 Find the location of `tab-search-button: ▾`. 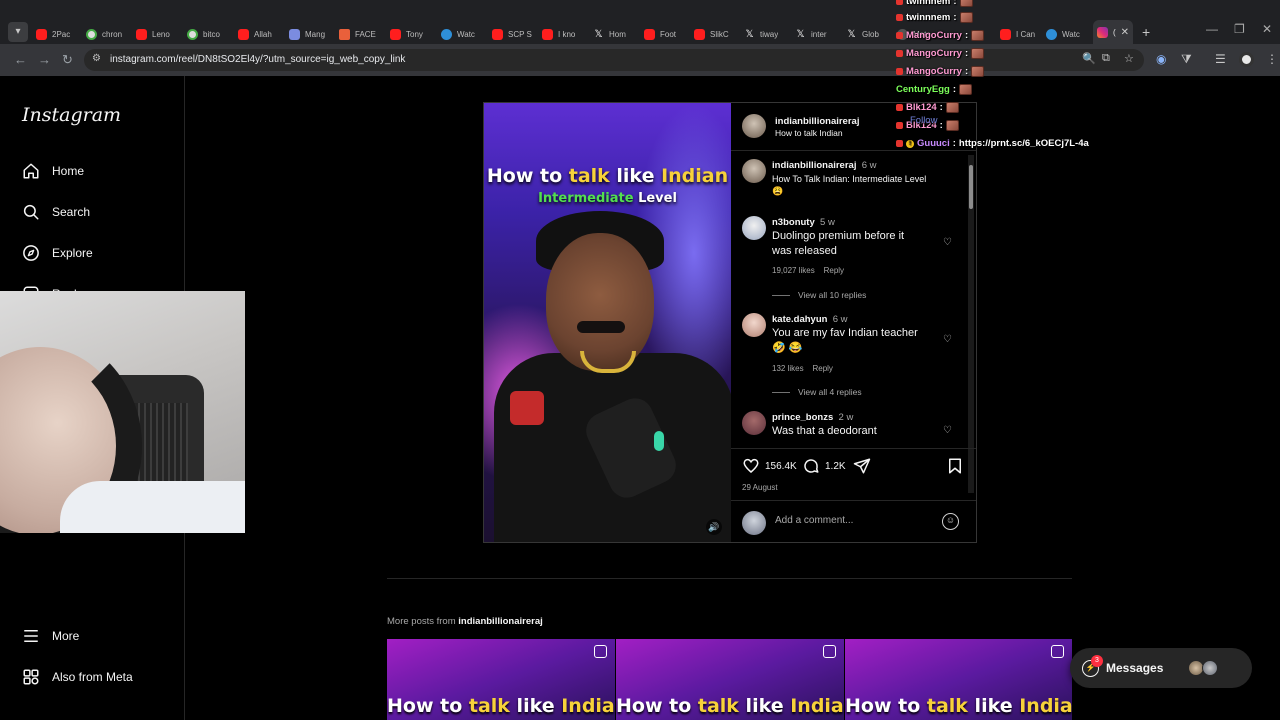

tab-search-button: ▾ is located at coordinates (18, 32).